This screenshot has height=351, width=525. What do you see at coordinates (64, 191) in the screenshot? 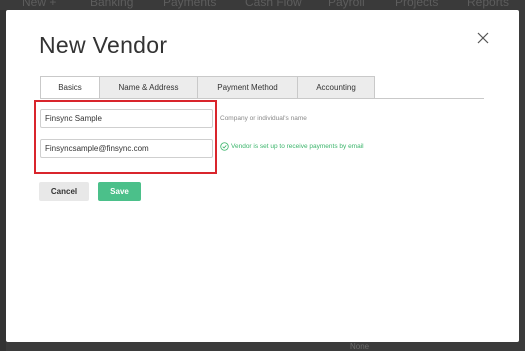
I see `cancel-button: Cancel` at bounding box center [64, 191].